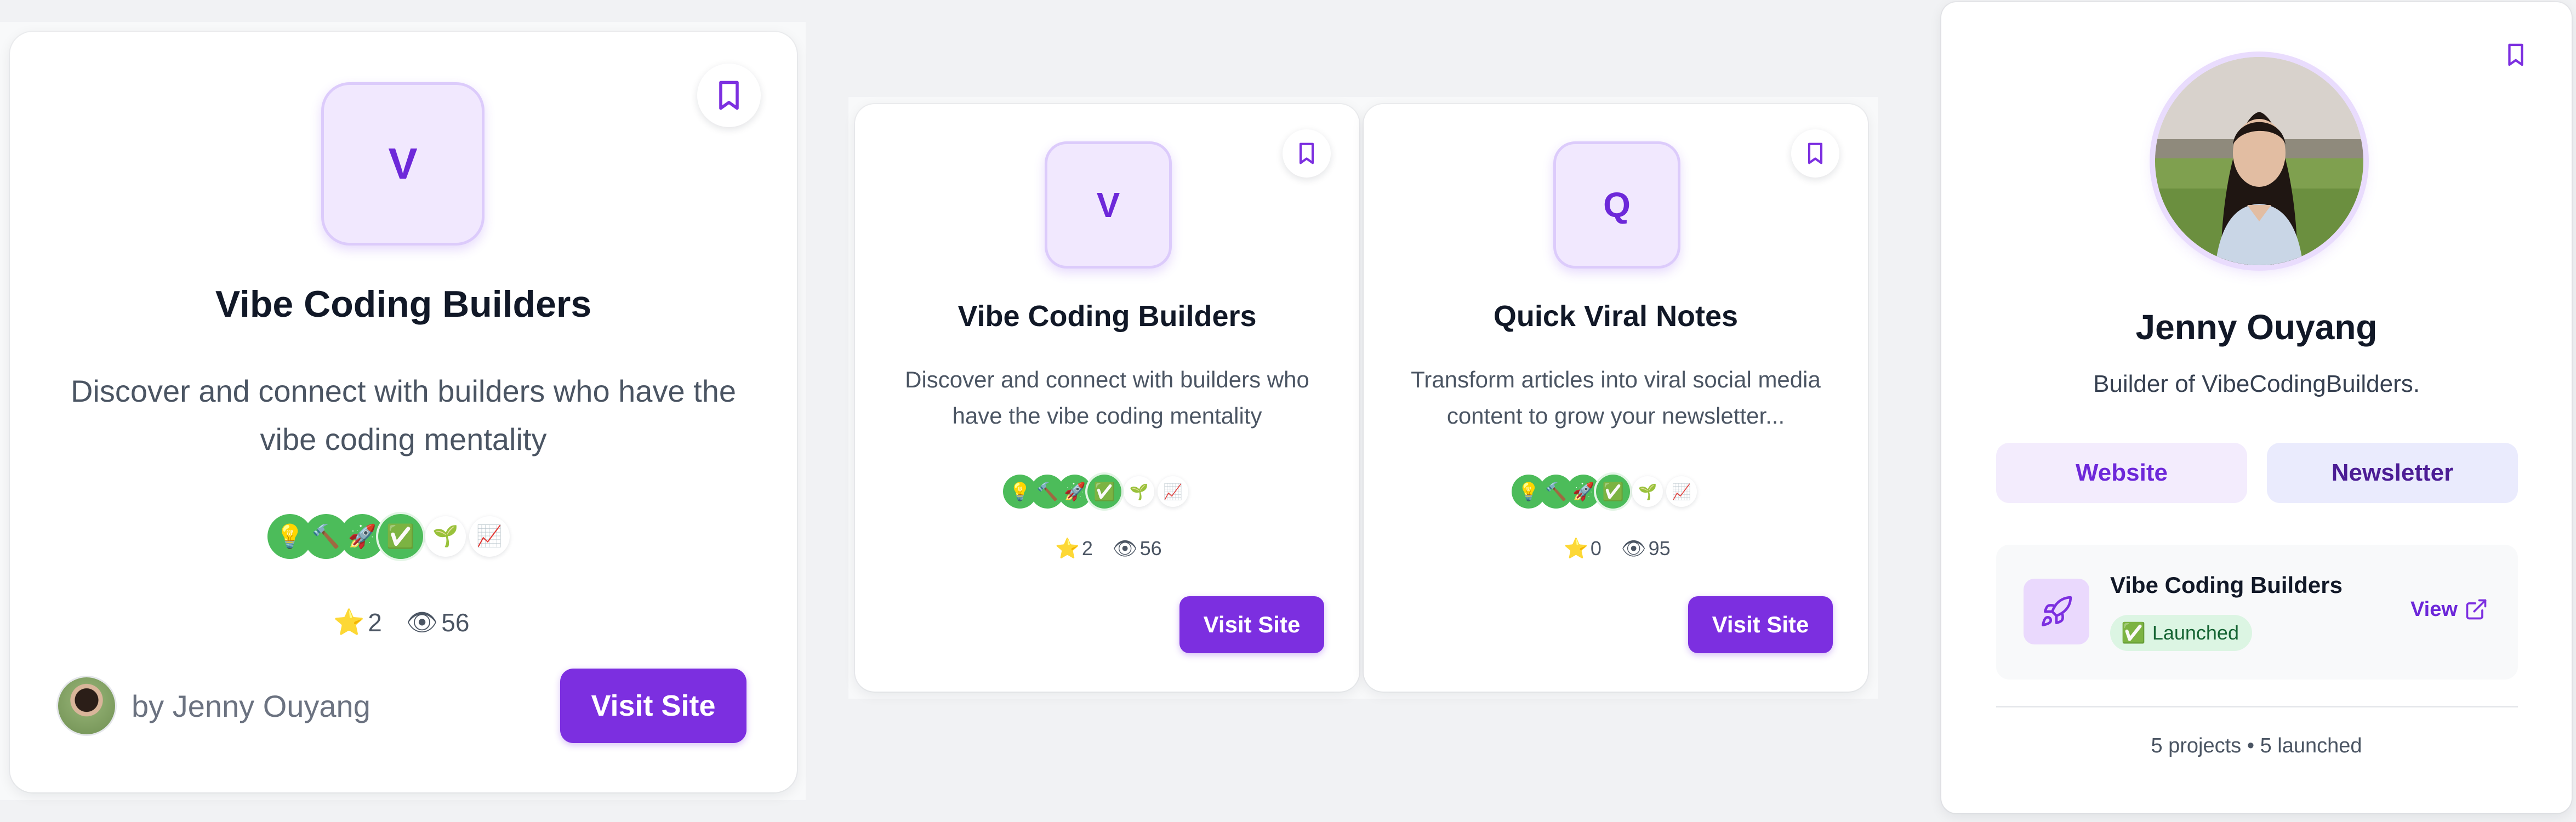 The height and width of the screenshot is (822, 2576). Describe the element at coordinates (2257, 613) in the screenshot. I see `project-list-item: Vibe Coding Builders ✅ Launched View` at that location.